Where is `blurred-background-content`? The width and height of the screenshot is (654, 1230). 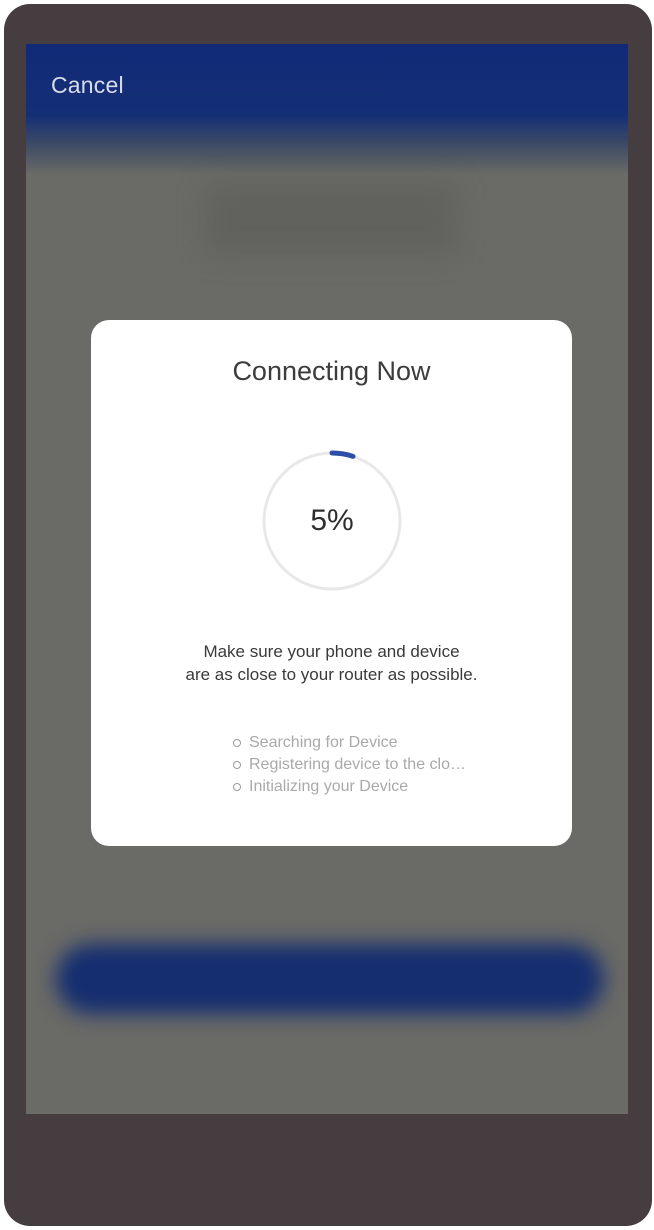
blurred-background-content is located at coordinates (331, 219).